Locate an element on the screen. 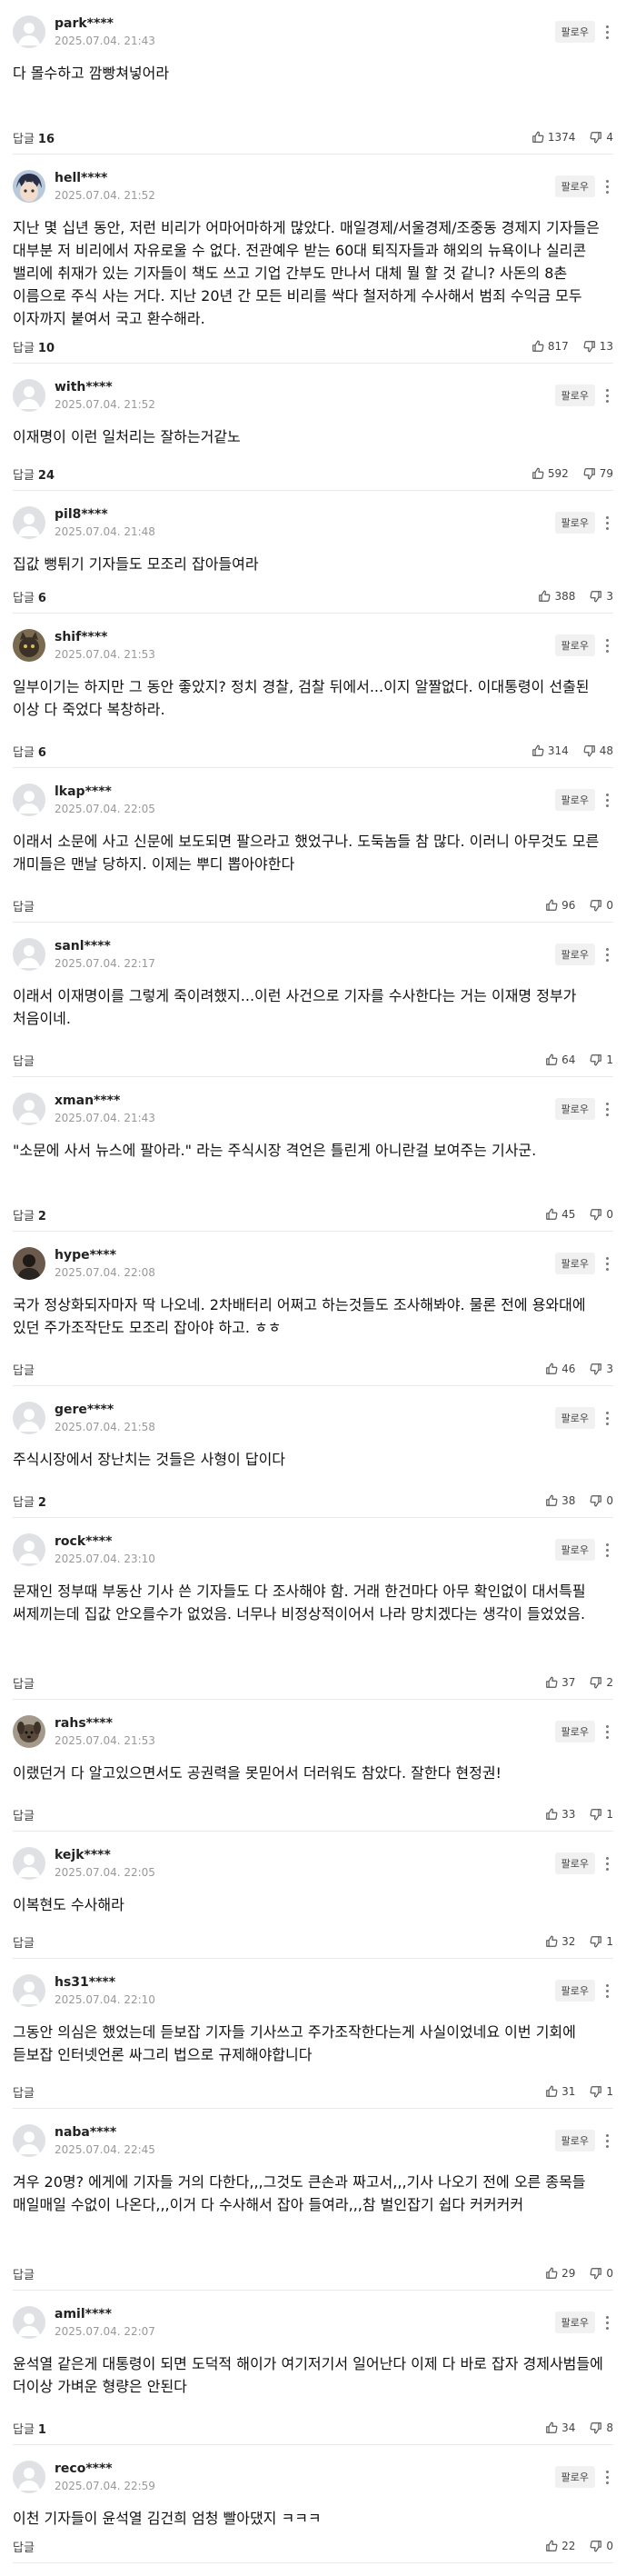 The height and width of the screenshot is (2576, 626). like-button: 64 is located at coordinates (560, 1059).